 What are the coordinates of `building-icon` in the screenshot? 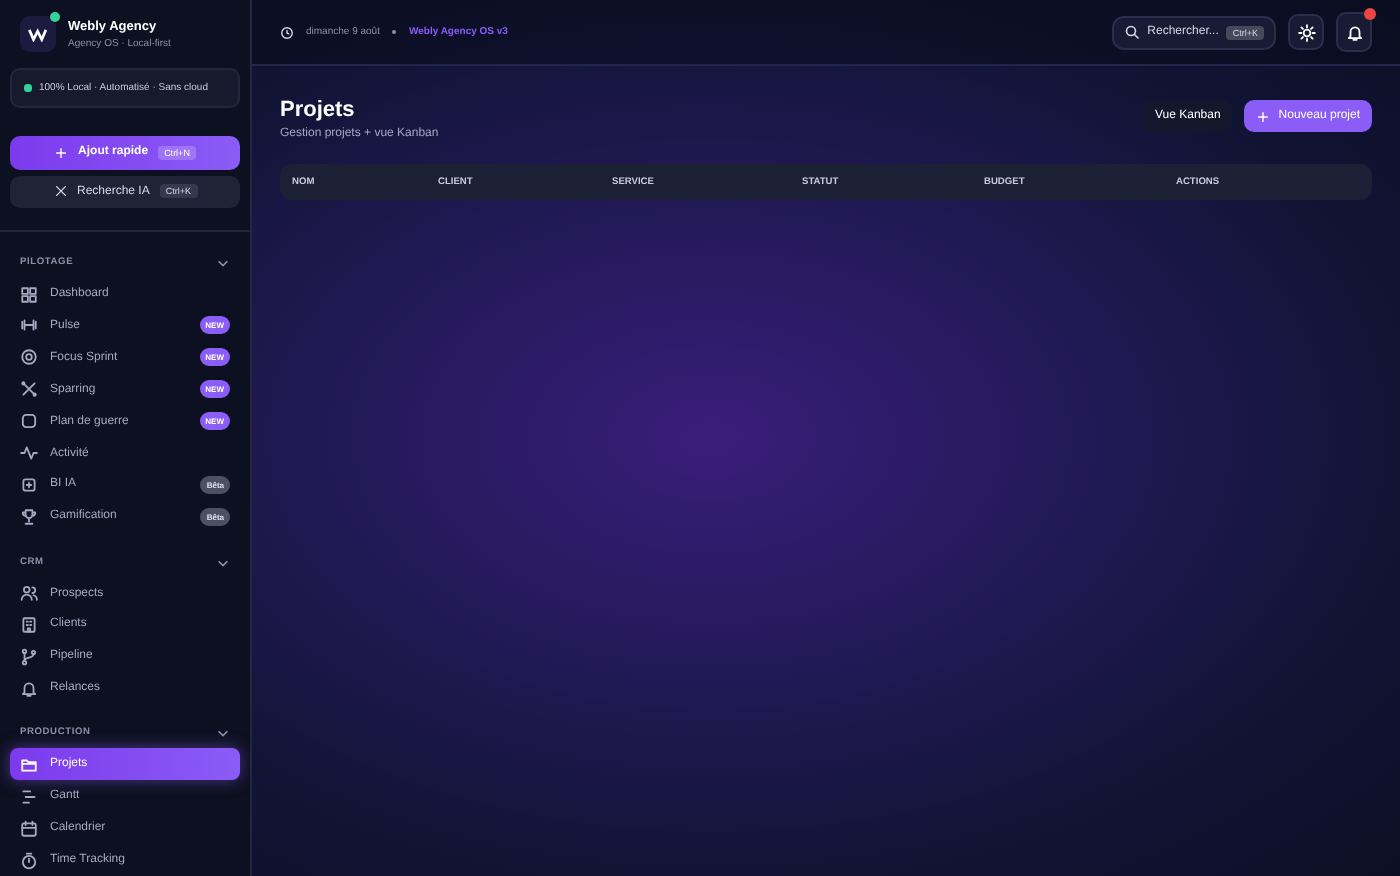 It's located at (29, 624).